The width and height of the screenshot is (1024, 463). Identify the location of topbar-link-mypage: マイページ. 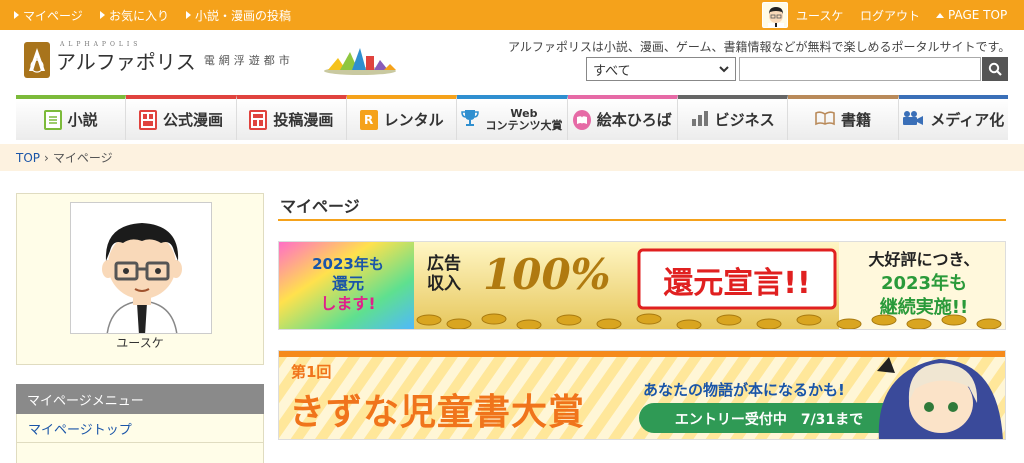
(48, 15).